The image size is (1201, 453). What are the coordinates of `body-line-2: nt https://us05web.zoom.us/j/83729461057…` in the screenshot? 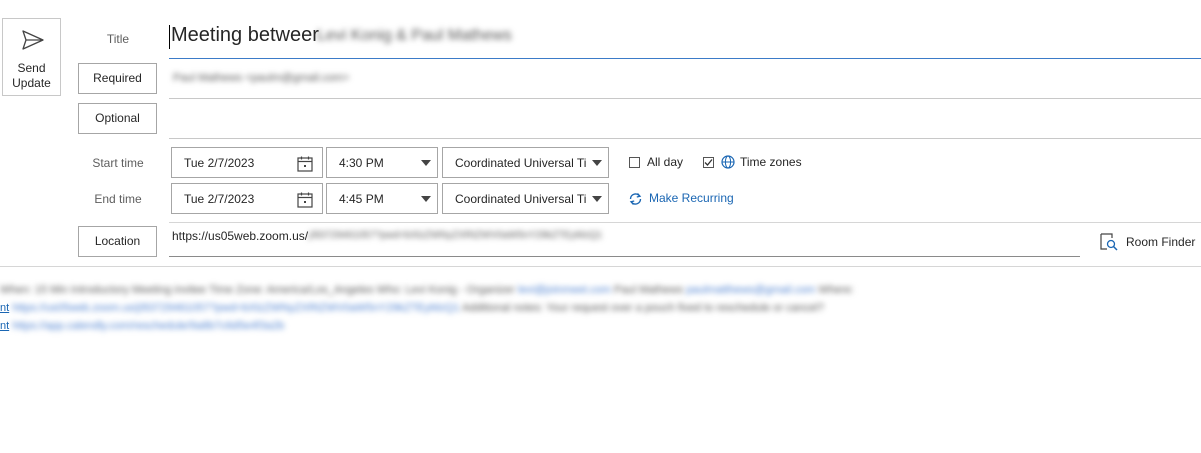 It's located at (412, 308).